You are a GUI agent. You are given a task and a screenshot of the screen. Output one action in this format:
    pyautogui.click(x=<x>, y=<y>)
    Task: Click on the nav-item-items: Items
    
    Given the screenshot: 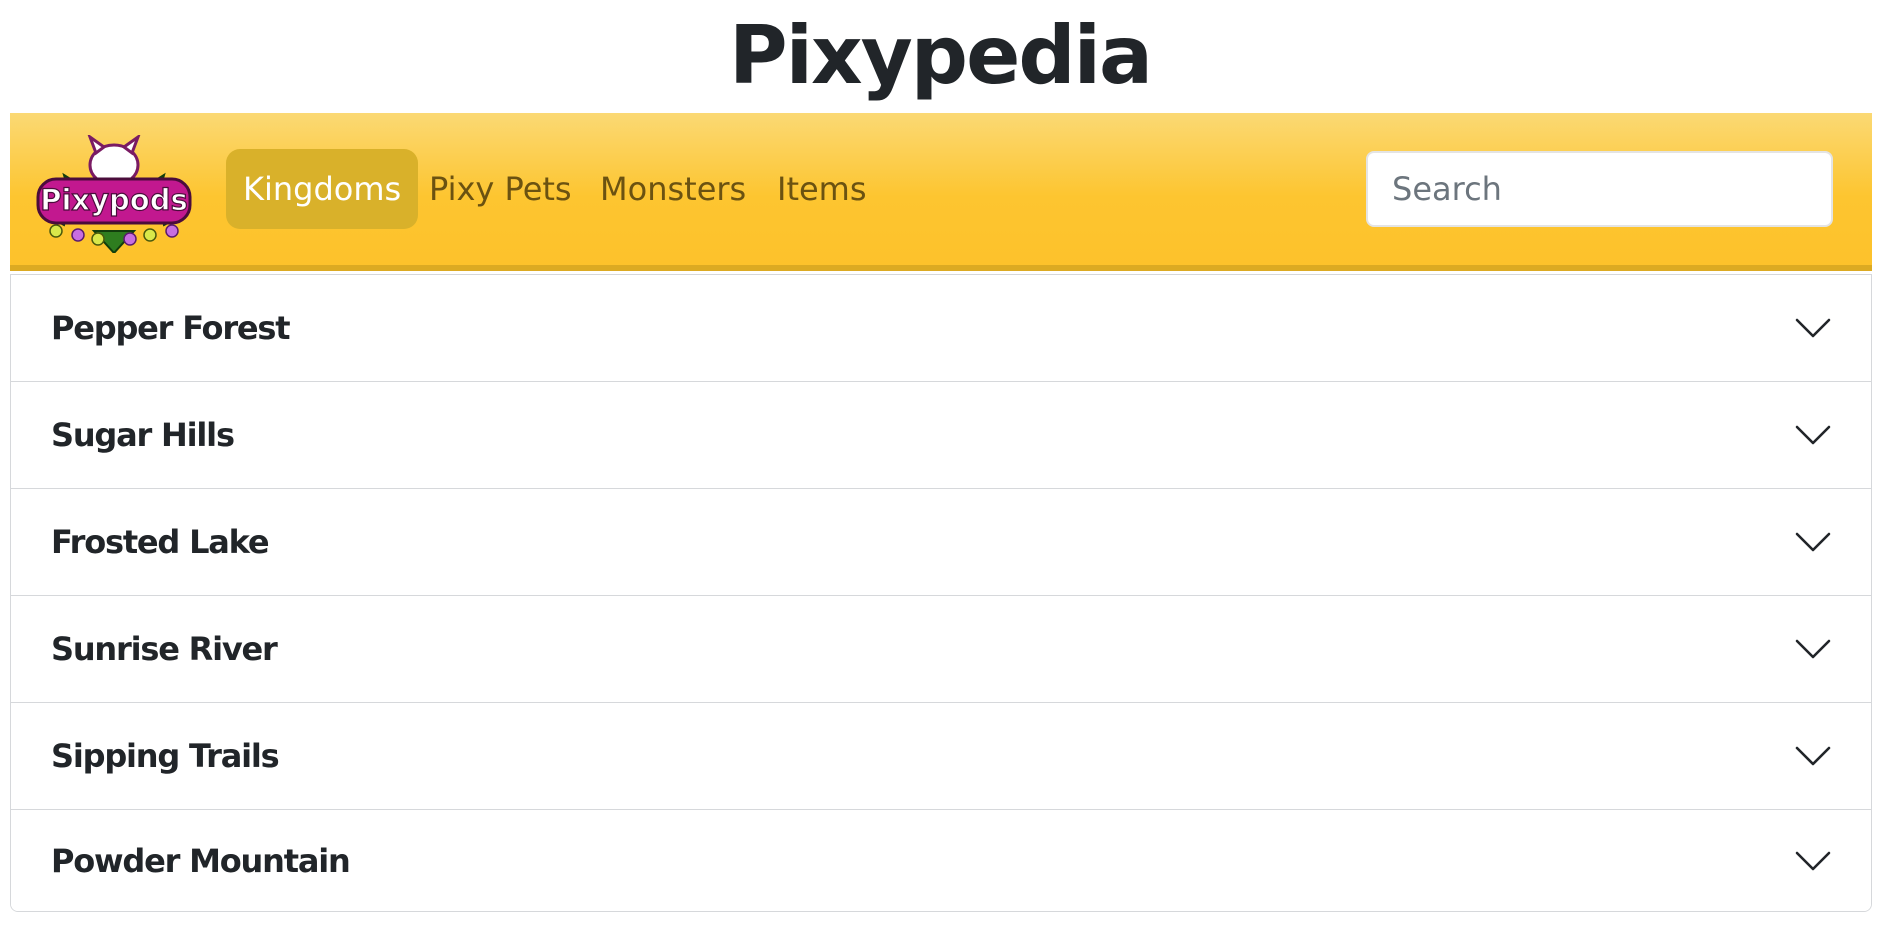 What is the action you would take?
    pyautogui.click(x=822, y=189)
    